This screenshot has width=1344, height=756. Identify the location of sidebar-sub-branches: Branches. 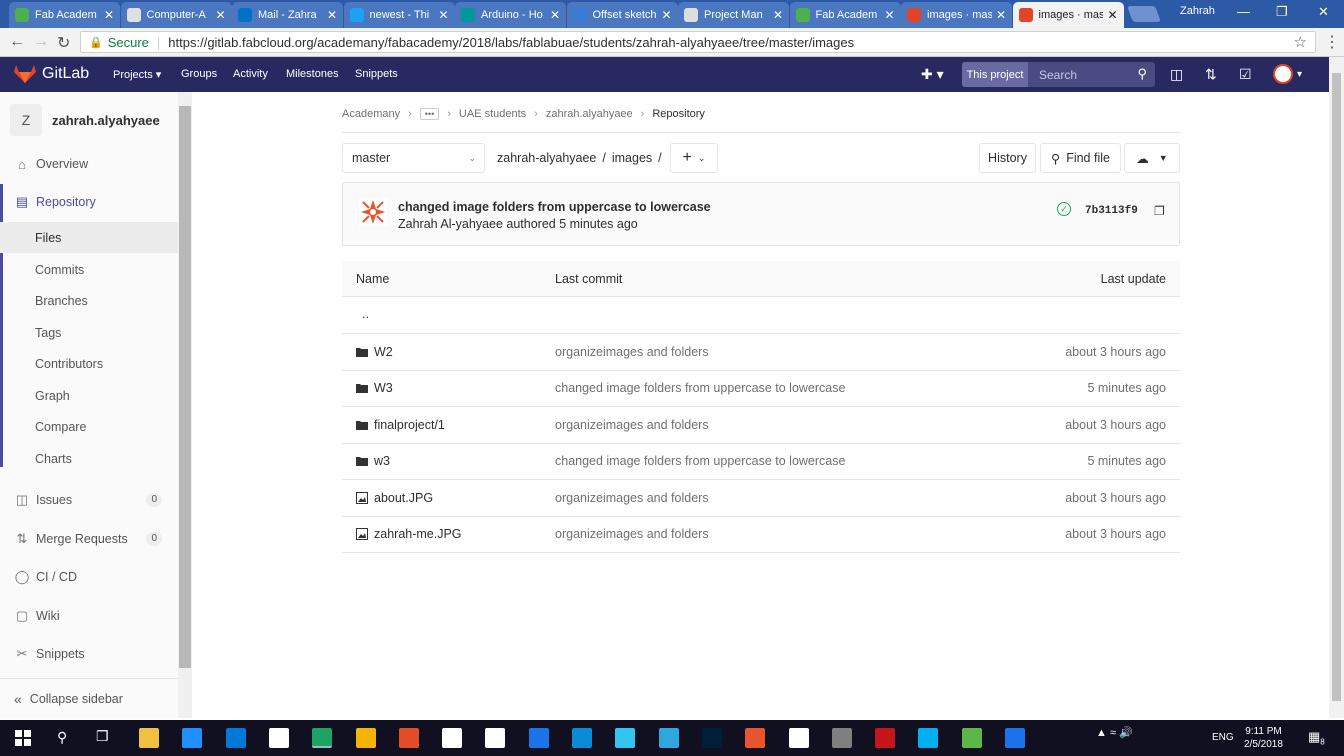
(89, 300).